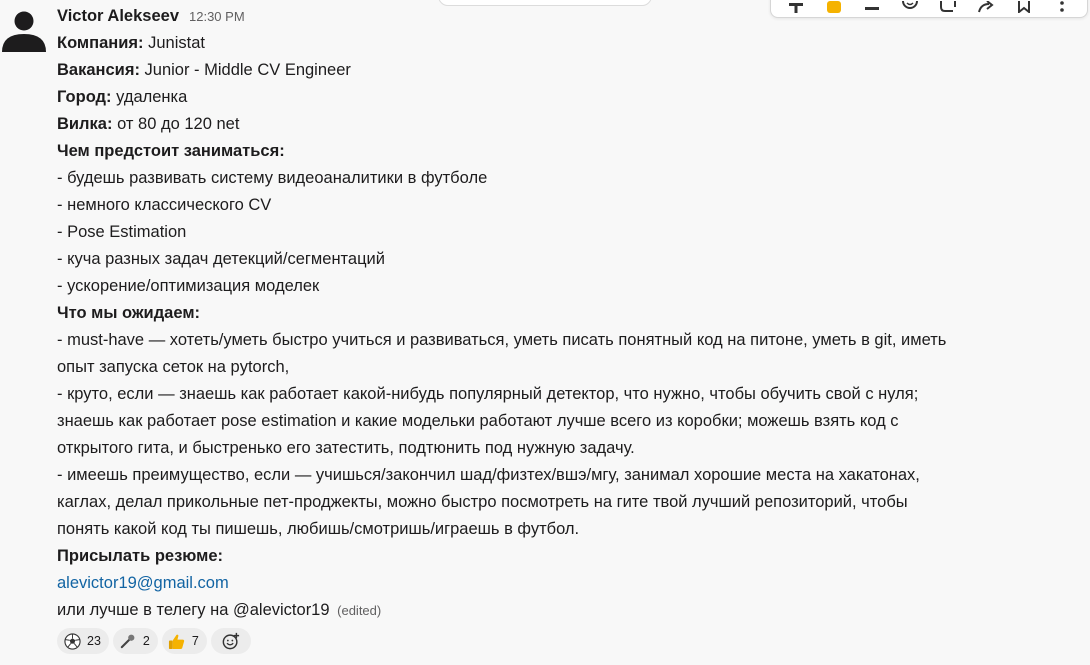 This screenshot has height=665, width=1090. What do you see at coordinates (176, 124) in the screenshot?
I see `line-text: от 80 до 120 net` at bounding box center [176, 124].